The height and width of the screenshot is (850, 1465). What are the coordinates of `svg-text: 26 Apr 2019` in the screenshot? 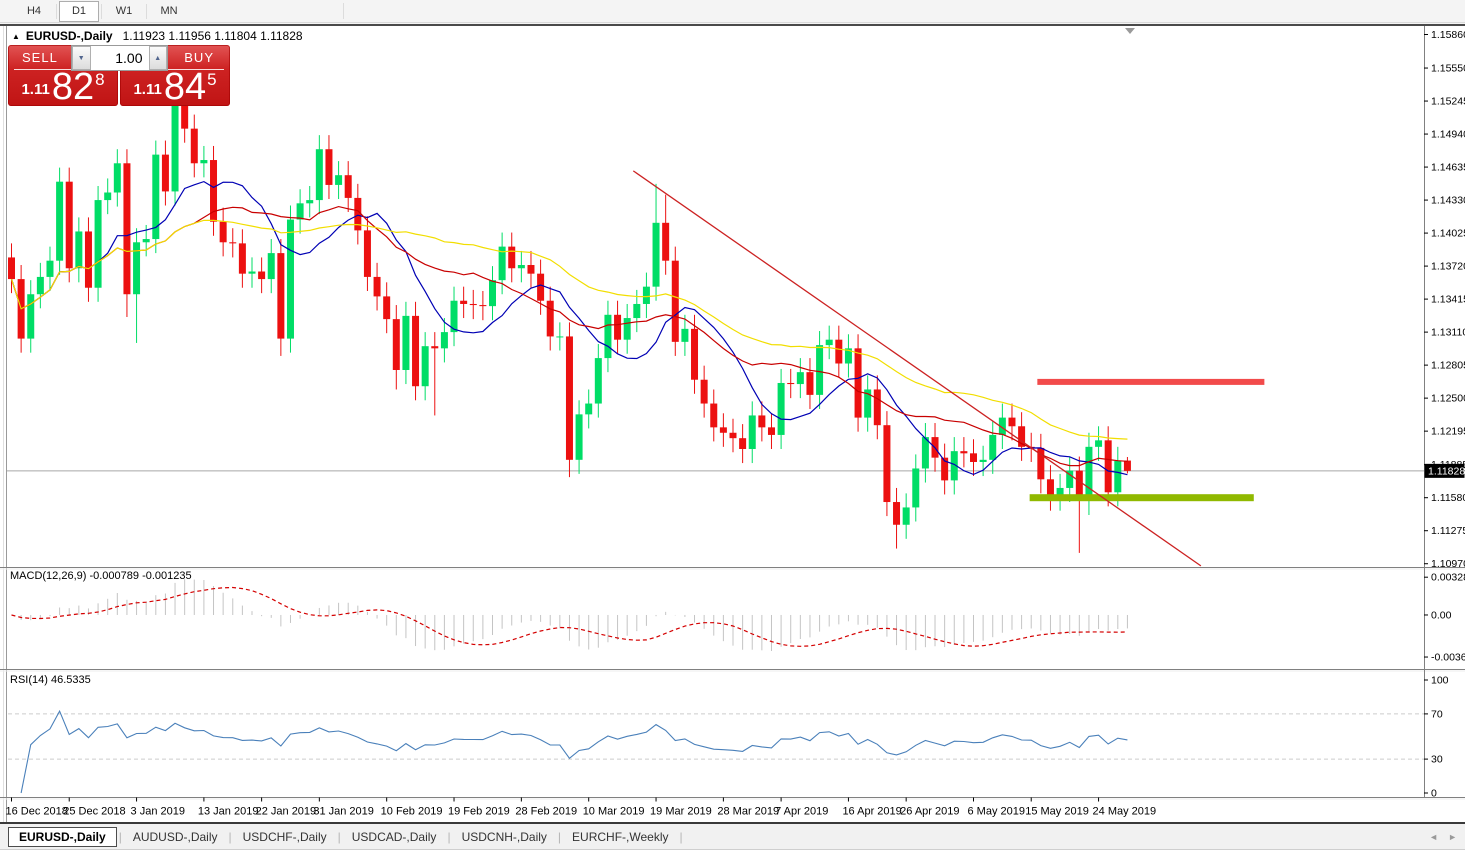 It's located at (929, 812).